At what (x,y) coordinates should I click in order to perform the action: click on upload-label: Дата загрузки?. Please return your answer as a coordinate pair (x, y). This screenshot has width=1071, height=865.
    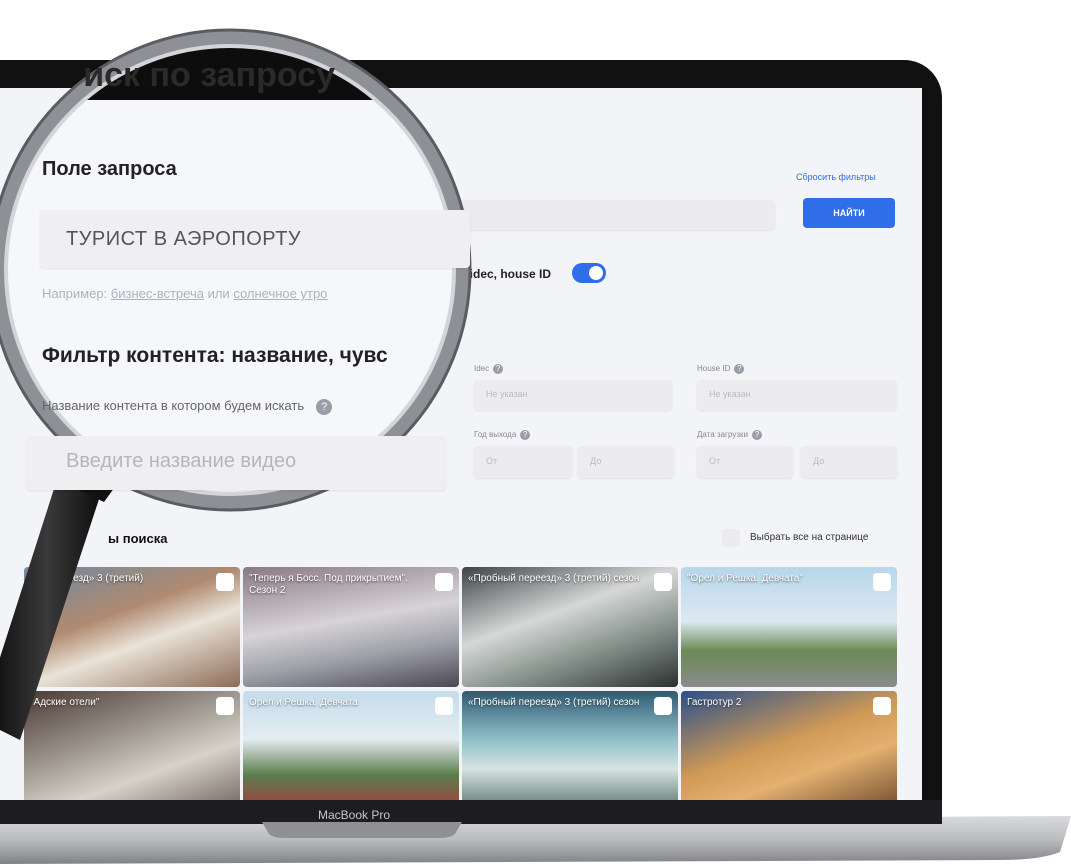
    Looking at the image, I should click on (729, 435).